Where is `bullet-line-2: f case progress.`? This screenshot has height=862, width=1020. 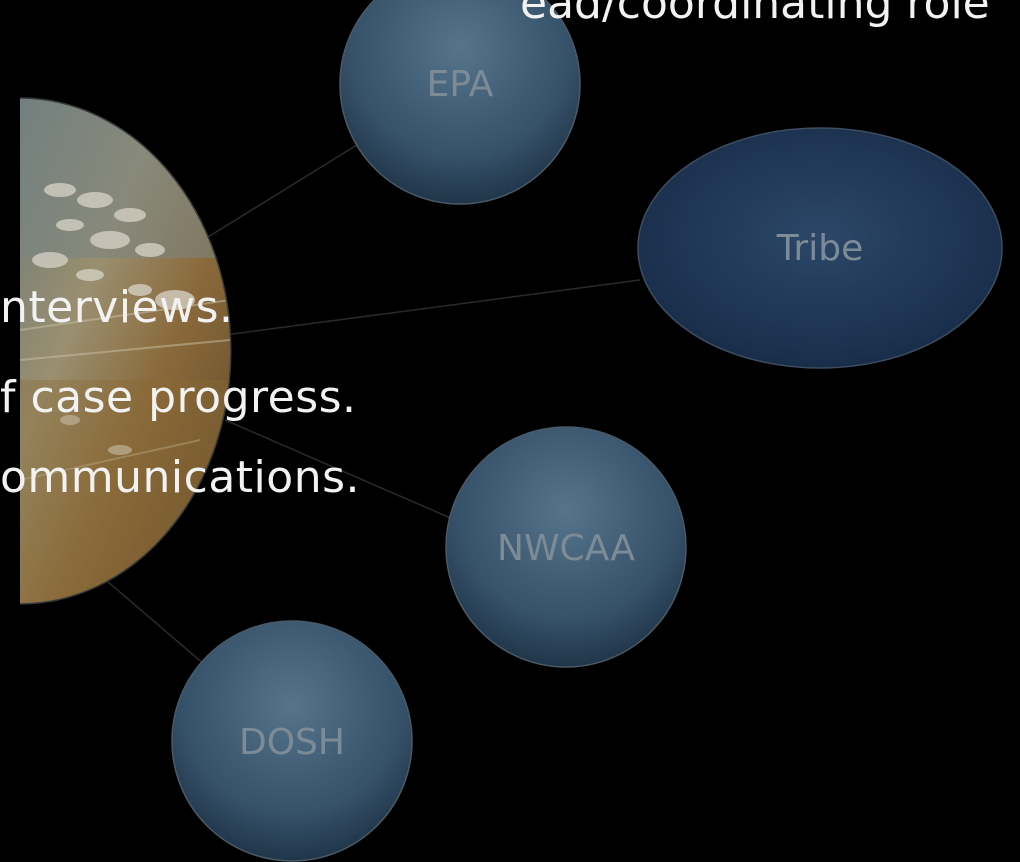
bullet-line-2: f case progress. is located at coordinates (178, 397).